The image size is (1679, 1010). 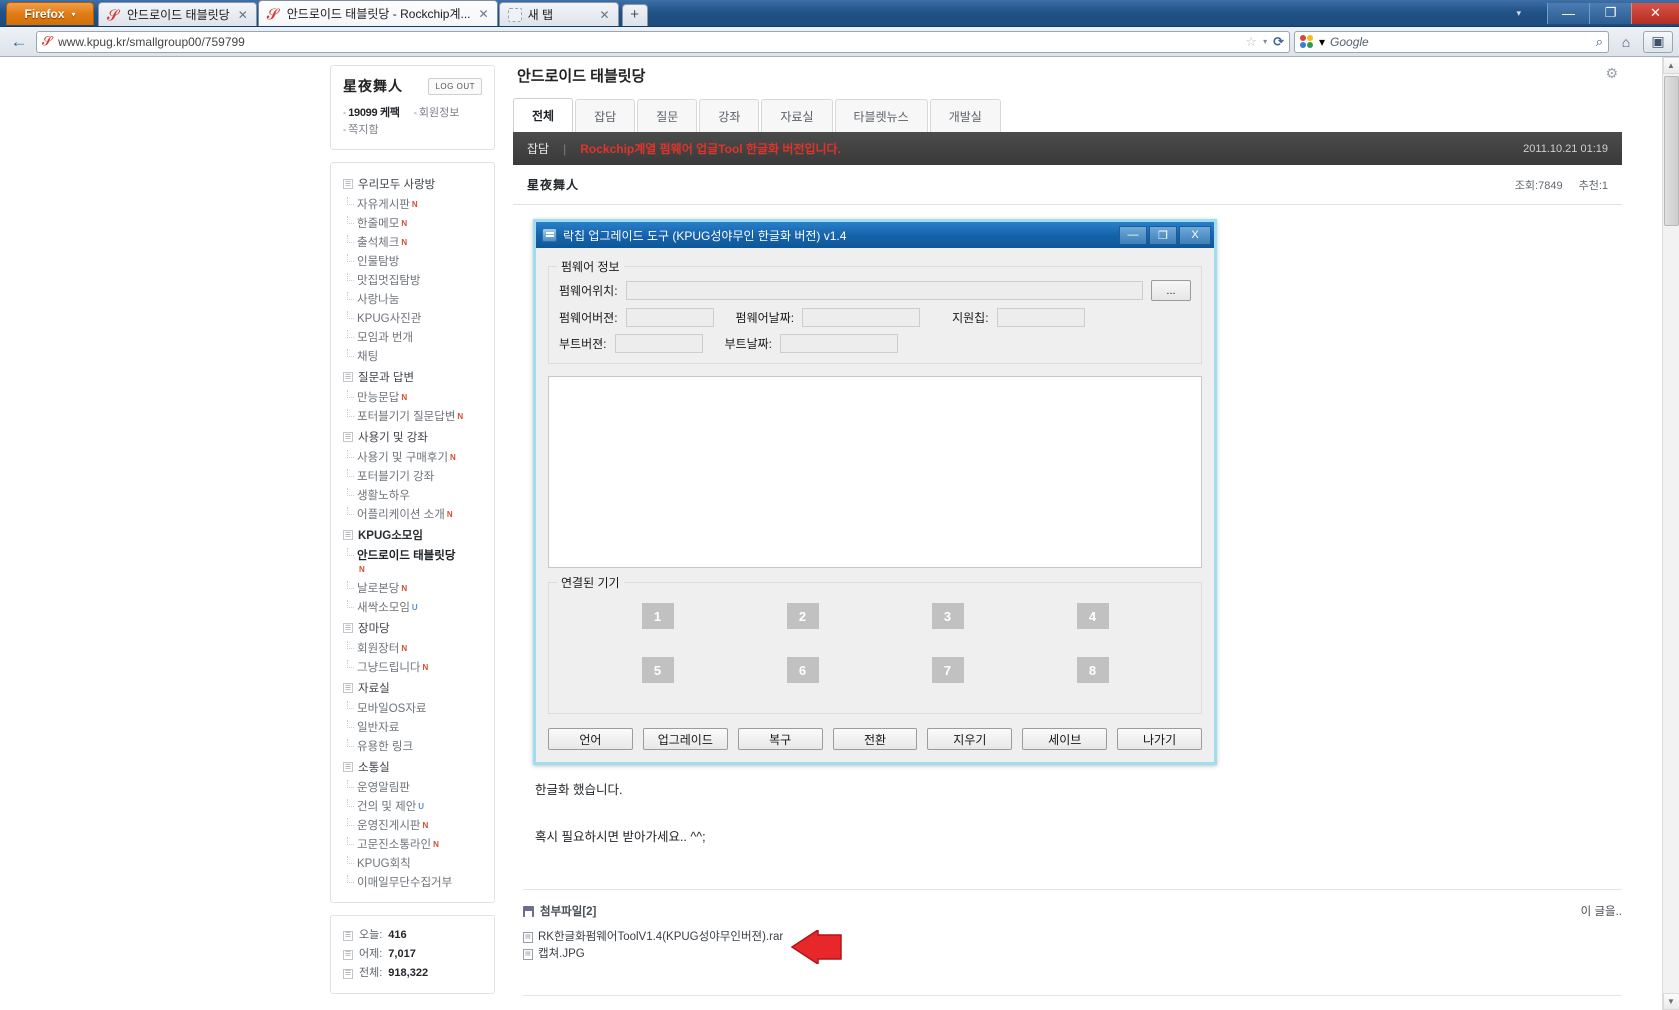 I want to click on firmware-version-input, so click(x=669, y=317).